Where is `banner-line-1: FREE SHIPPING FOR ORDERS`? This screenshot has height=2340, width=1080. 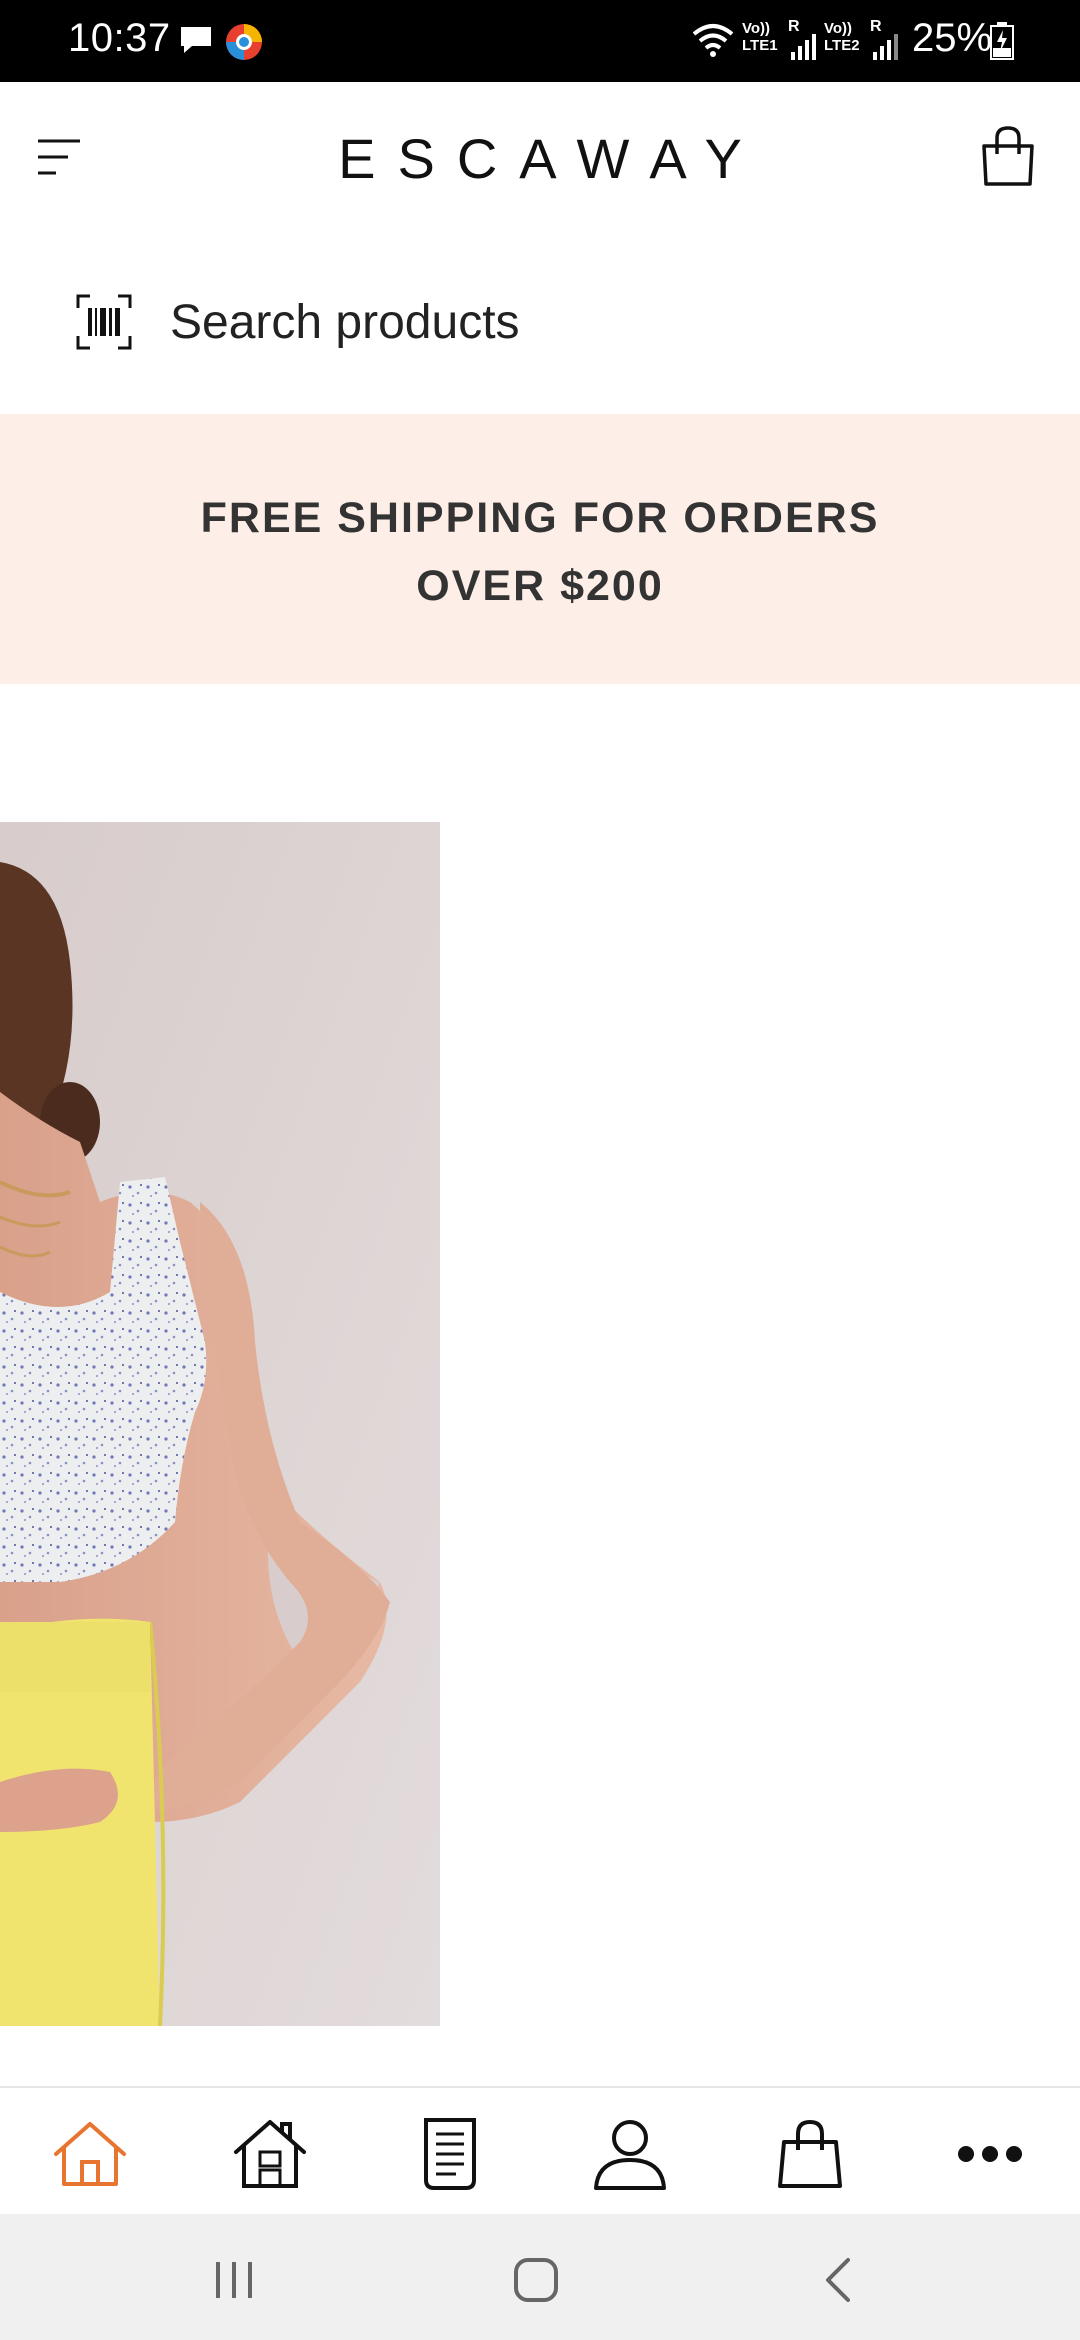
banner-line-1: FREE SHIPPING FOR ORDERS is located at coordinates (540, 518).